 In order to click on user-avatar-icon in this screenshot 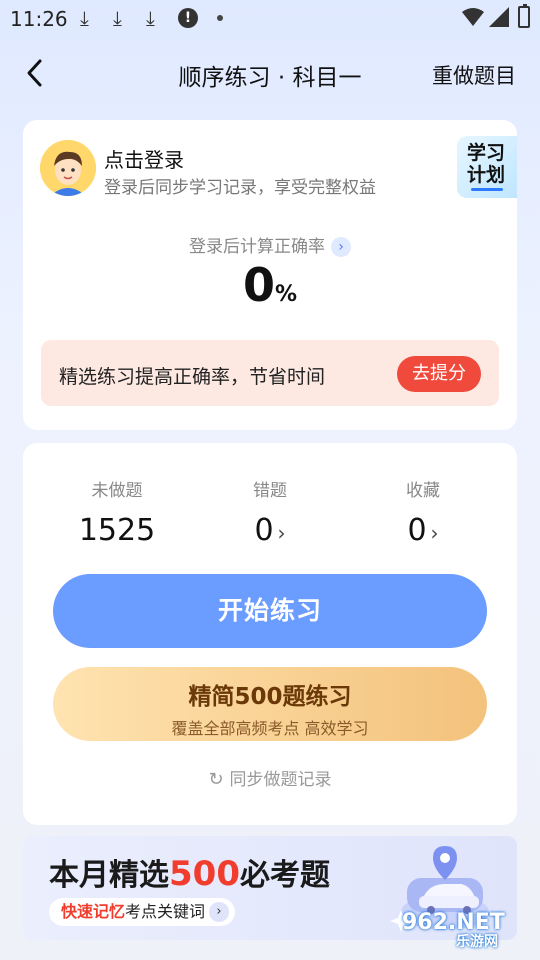, I will do `click(68, 168)`.